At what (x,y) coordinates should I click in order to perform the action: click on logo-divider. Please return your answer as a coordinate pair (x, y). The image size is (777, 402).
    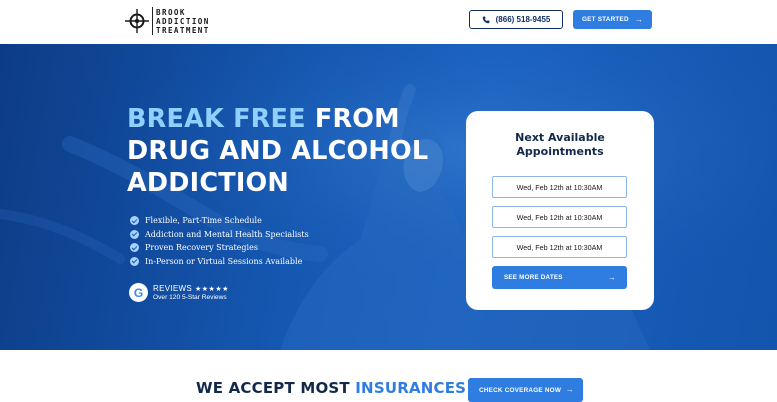
    Looking at the image, I should click on (152, 21).